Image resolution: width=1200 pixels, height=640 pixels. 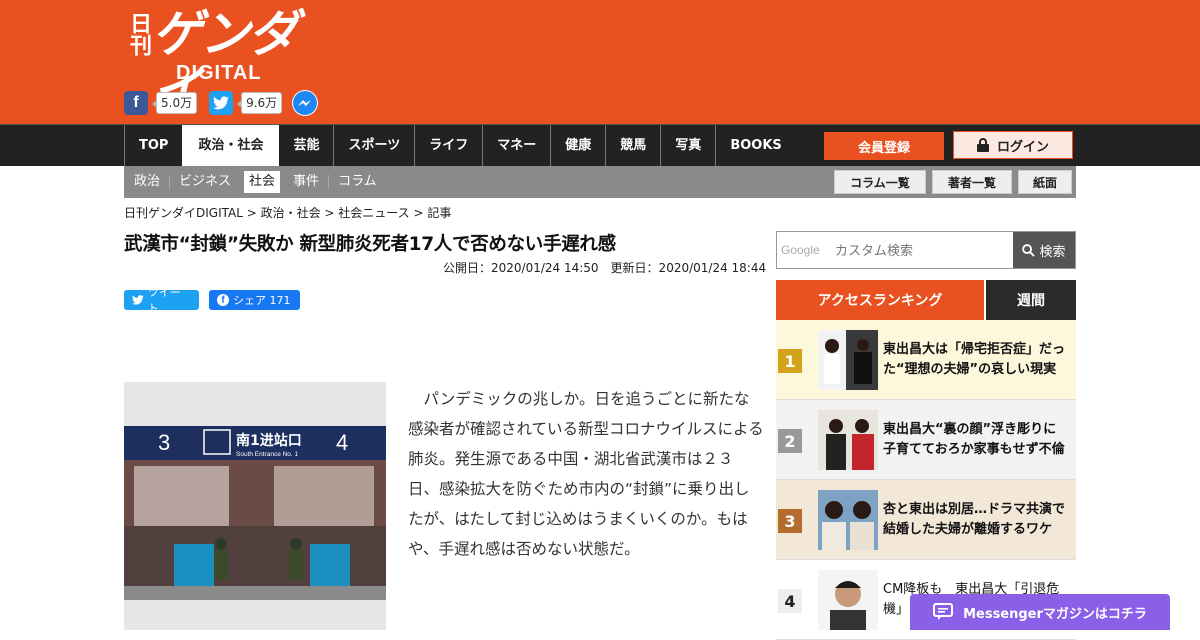 I want to click on social-follow: f 5.0万 9.6万, so click(x=221, y=103).